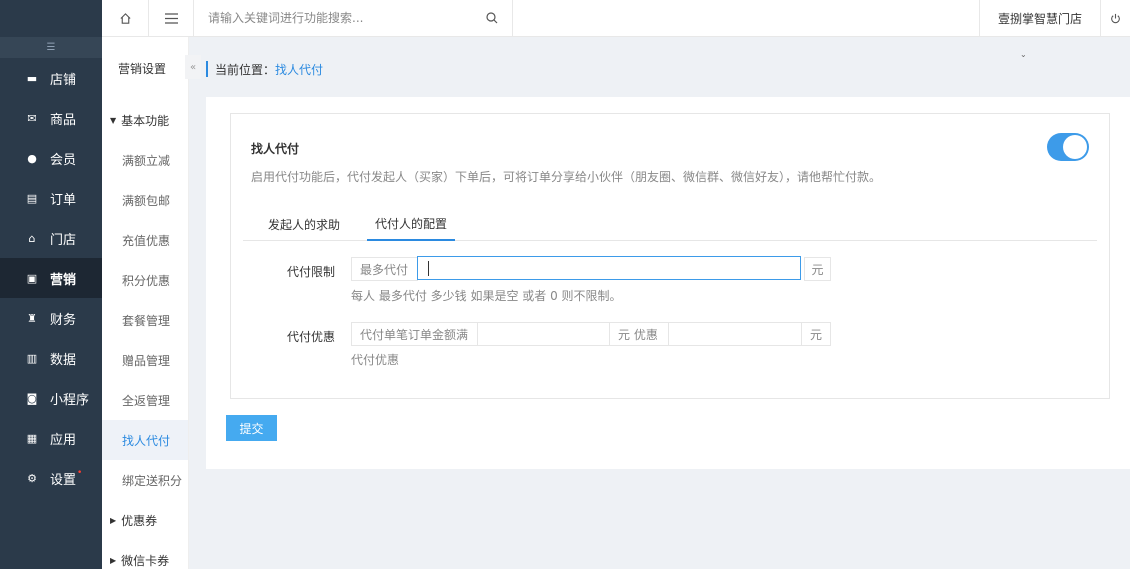  I want to click on sidebar-item-order: ▤ 订单, so click(51, 198).